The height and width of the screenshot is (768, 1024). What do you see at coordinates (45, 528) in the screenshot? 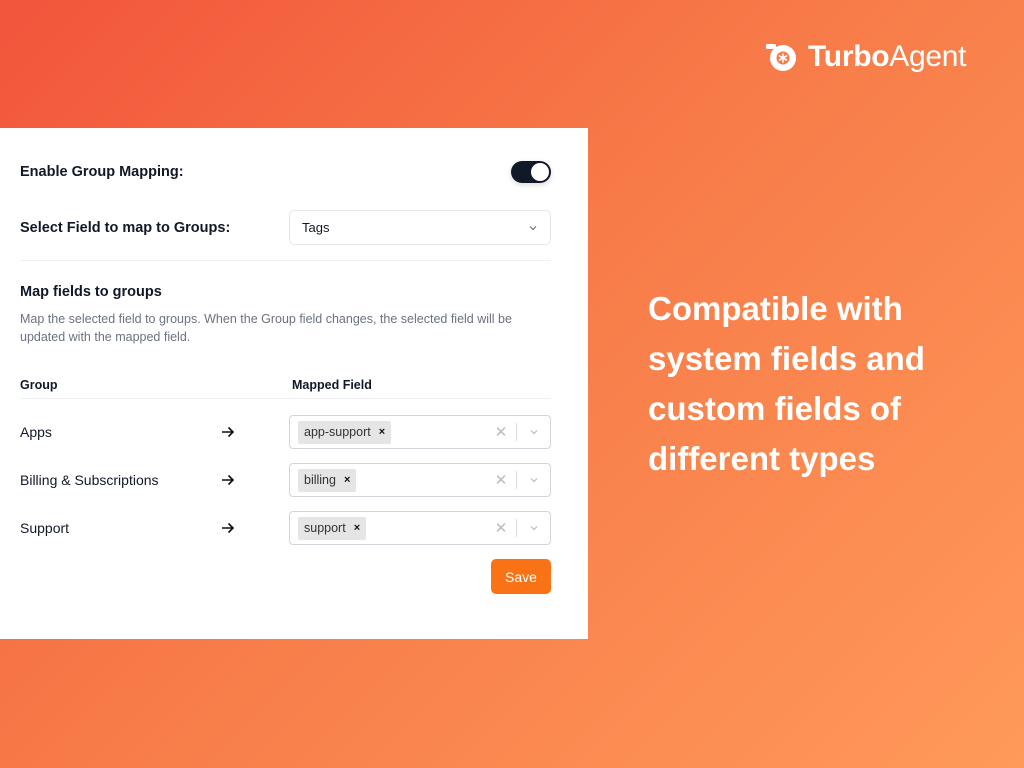
I see `group-name: Support` at bounding box center [45, 528].